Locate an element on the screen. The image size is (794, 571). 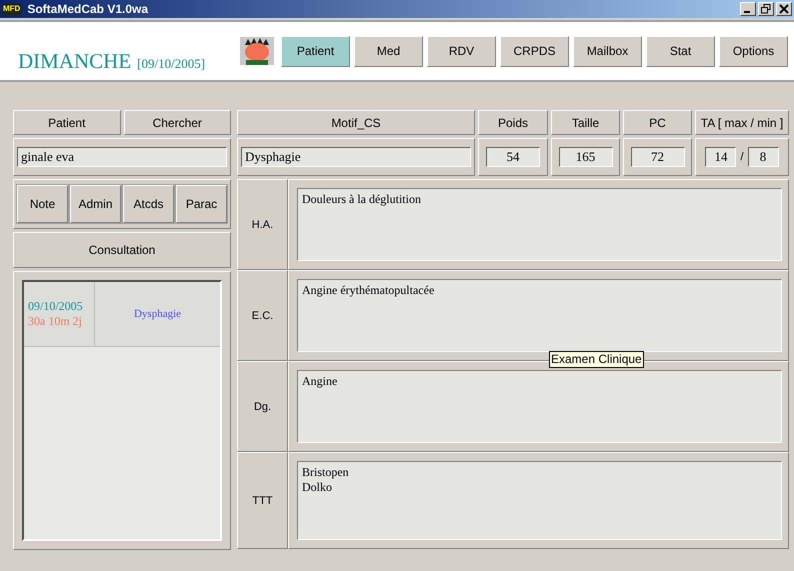
text-area: Bristopen Dolko is located at coordinates (539, 500).